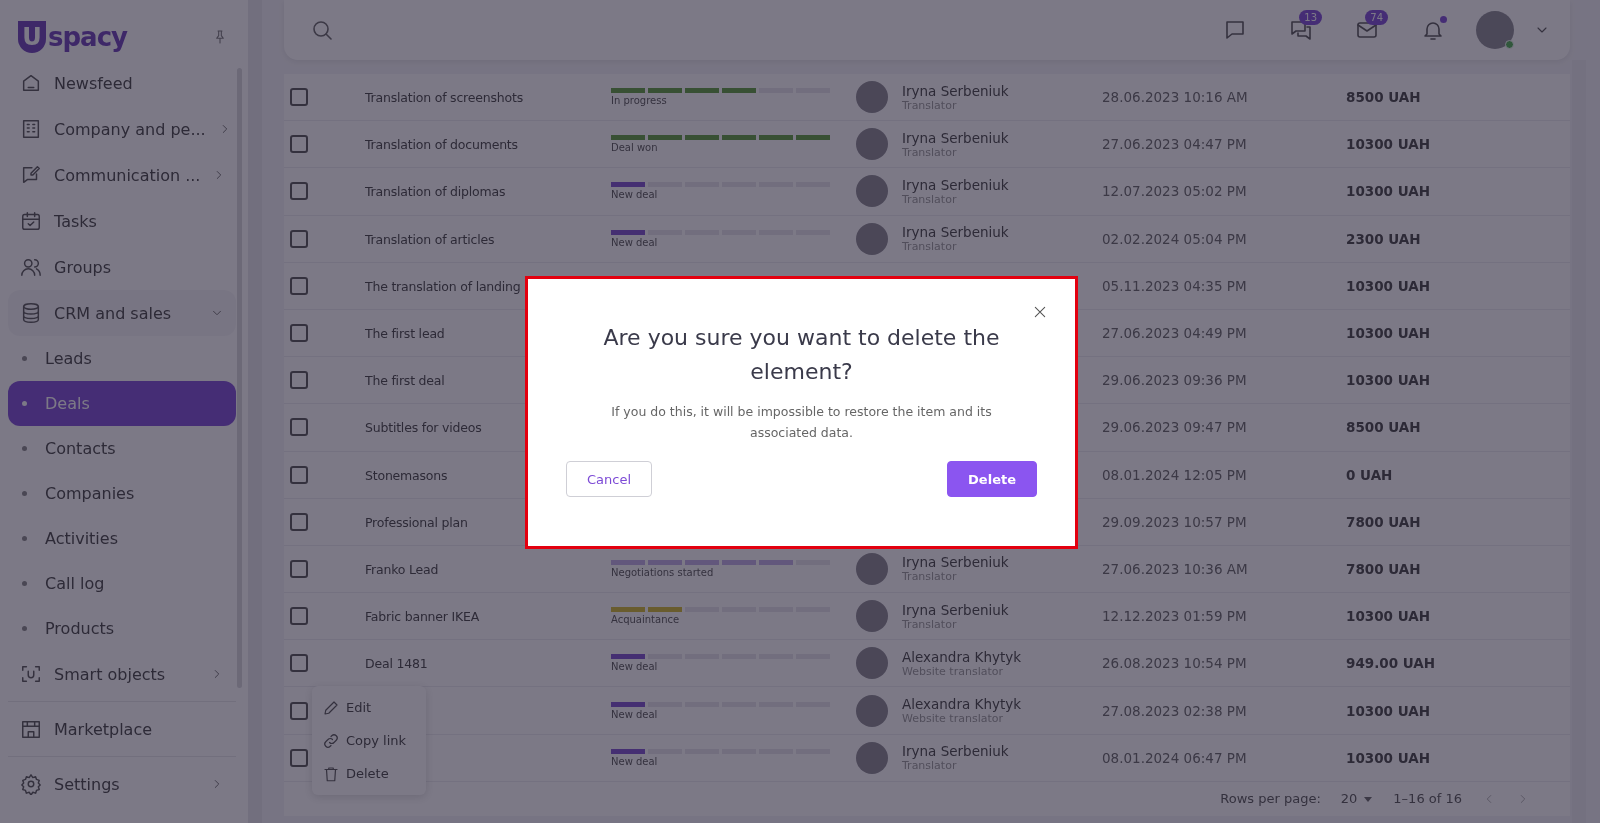  What do you see at coordinates (405, 381) in the screenshot?
I see `deal-name: The first deal` at bounding box center [405, 381].